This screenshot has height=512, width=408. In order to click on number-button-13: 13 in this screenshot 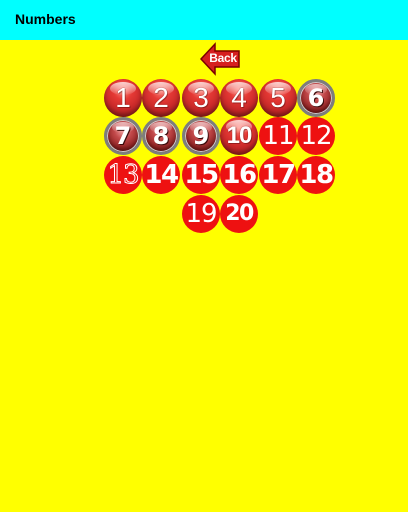, I will do `click(123, 175)`.